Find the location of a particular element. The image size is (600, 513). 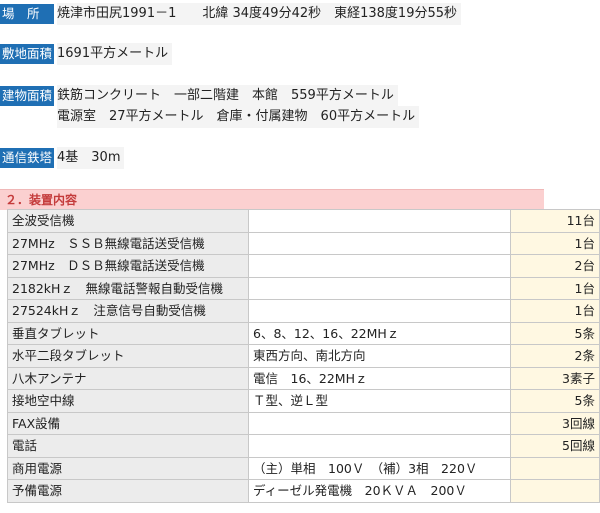

equipment-spec: （主）単相 100Ｖ （補）3相 220Ｖ is located at coordinates (379, 468).